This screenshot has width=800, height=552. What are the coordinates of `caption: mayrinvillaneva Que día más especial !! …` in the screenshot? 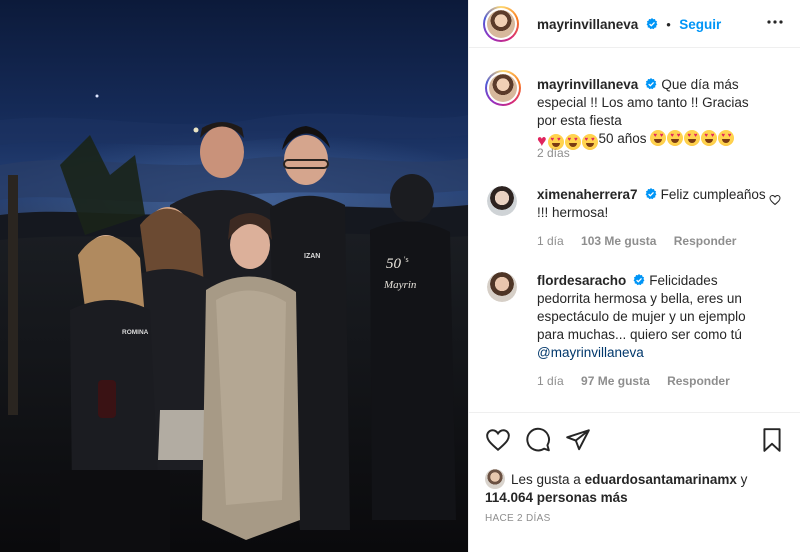 It's located at (635, 115).